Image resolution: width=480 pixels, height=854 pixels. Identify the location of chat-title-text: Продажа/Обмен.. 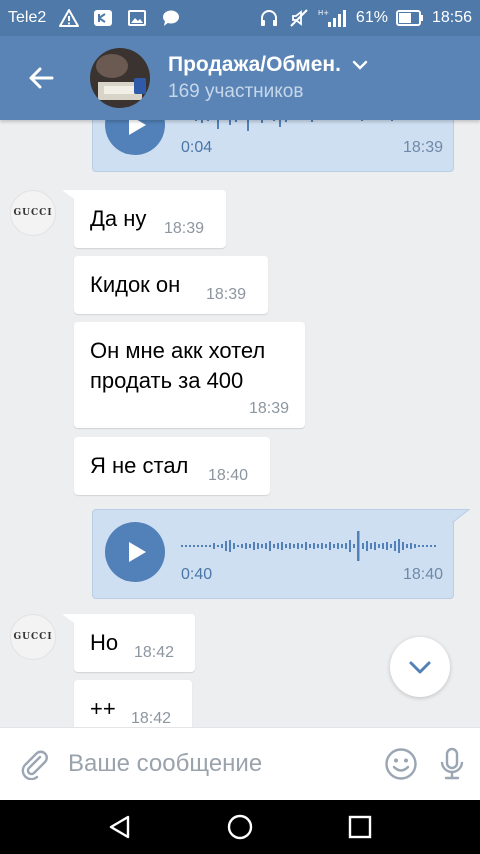
(254, 64).